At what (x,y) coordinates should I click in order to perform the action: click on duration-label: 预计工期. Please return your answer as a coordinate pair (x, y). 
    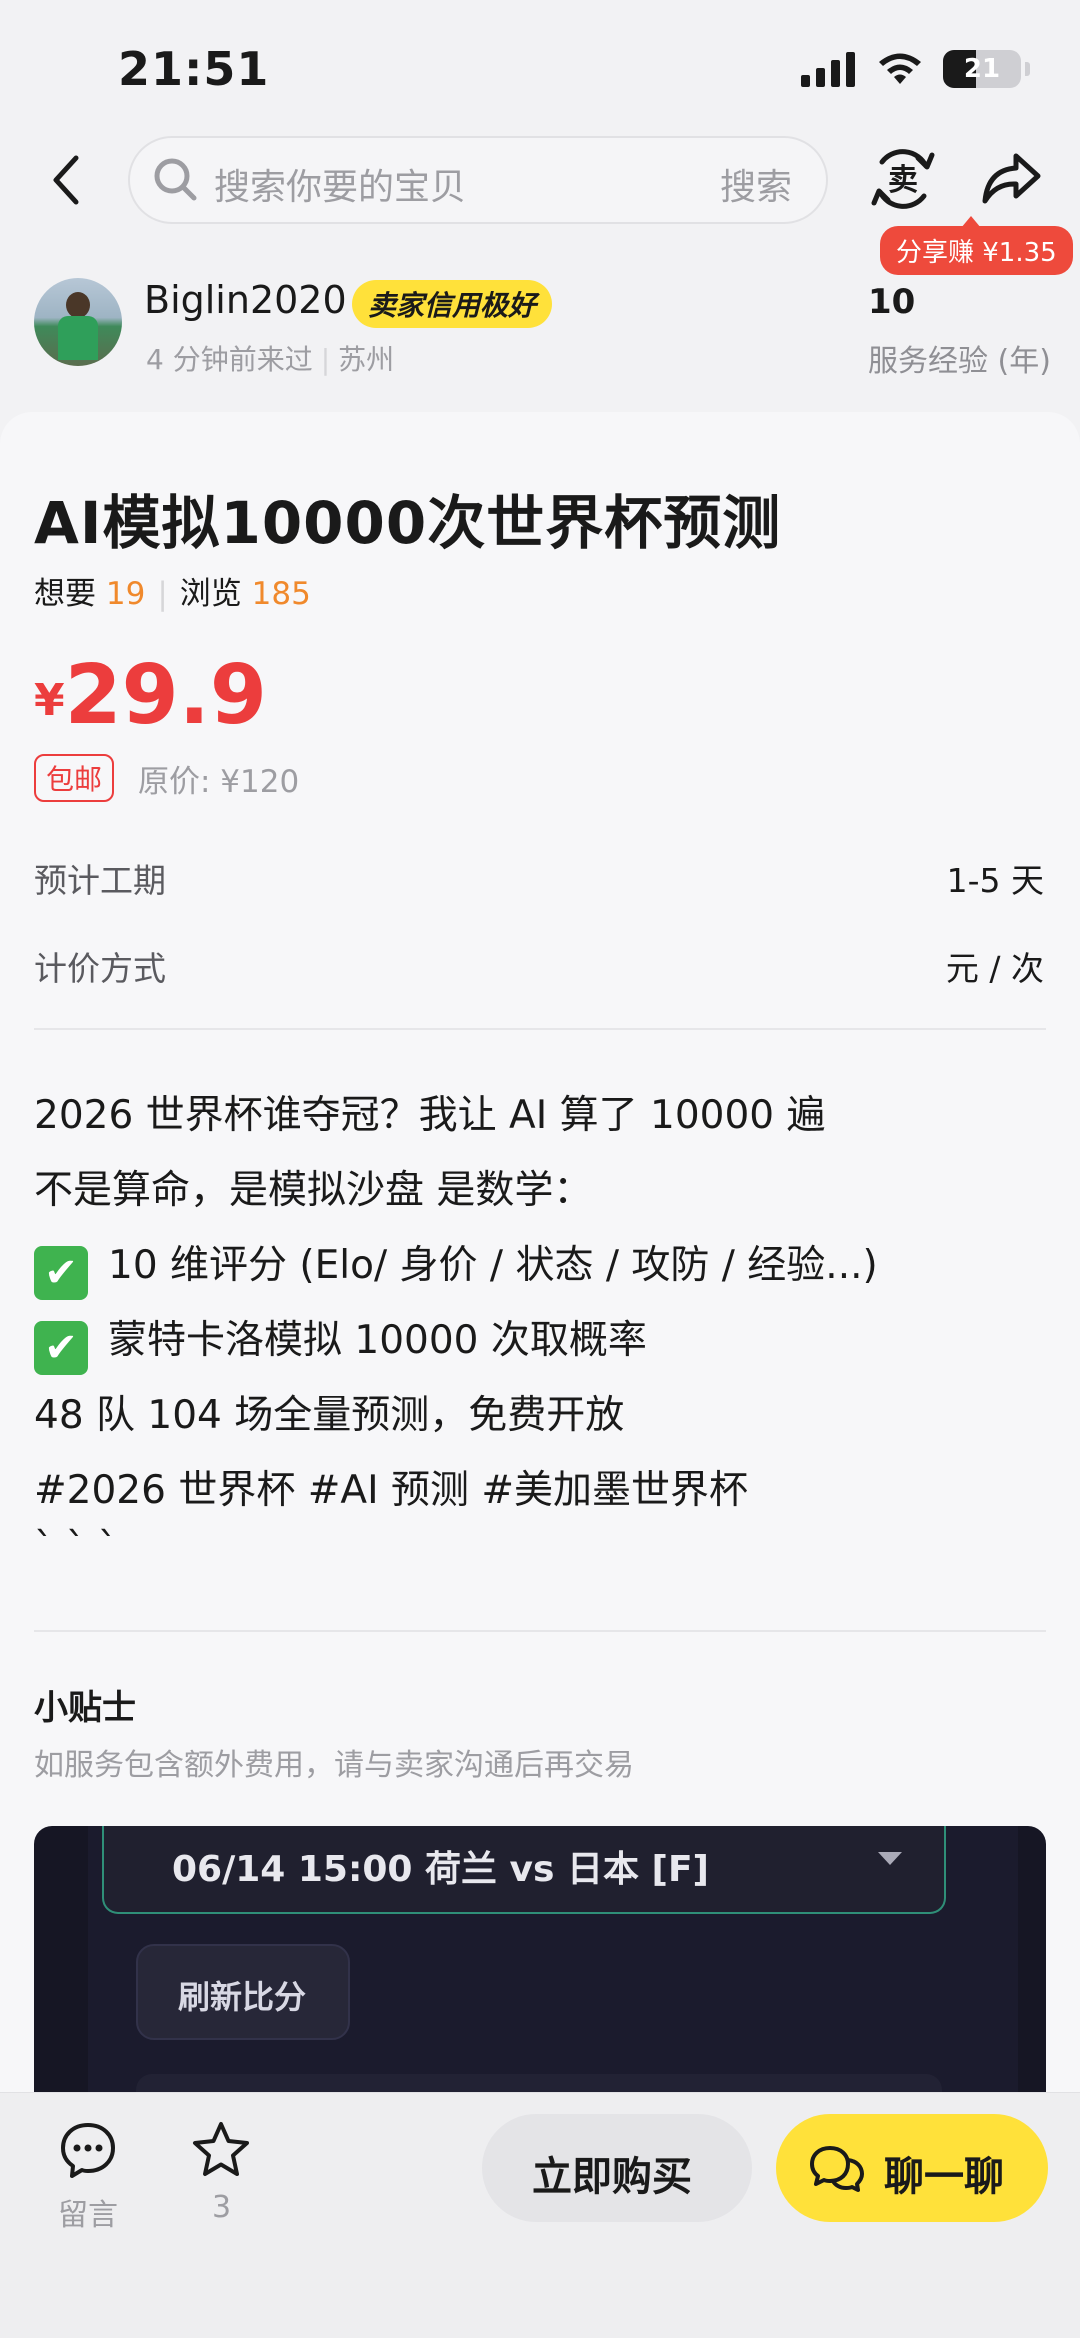
    Looking at the image, I should click on (100, 880).